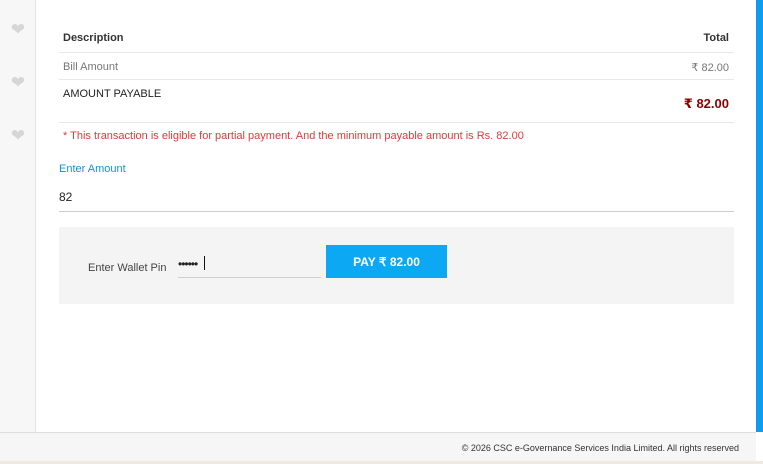 The height and width of the screenshot is (464, 763). What do you see at coordinates (204, 263) in the screenshot?
I see `text-caret` at bounding box center [204, 263].